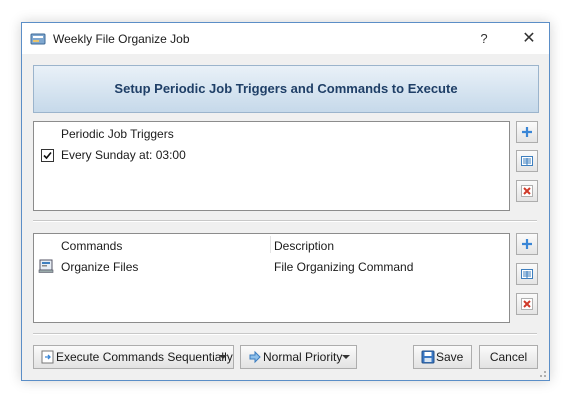  Describe the element at coordinates (123, 155) in the screenshot. I see `trigger-label: Every Sunday at: 03:00` at that location.